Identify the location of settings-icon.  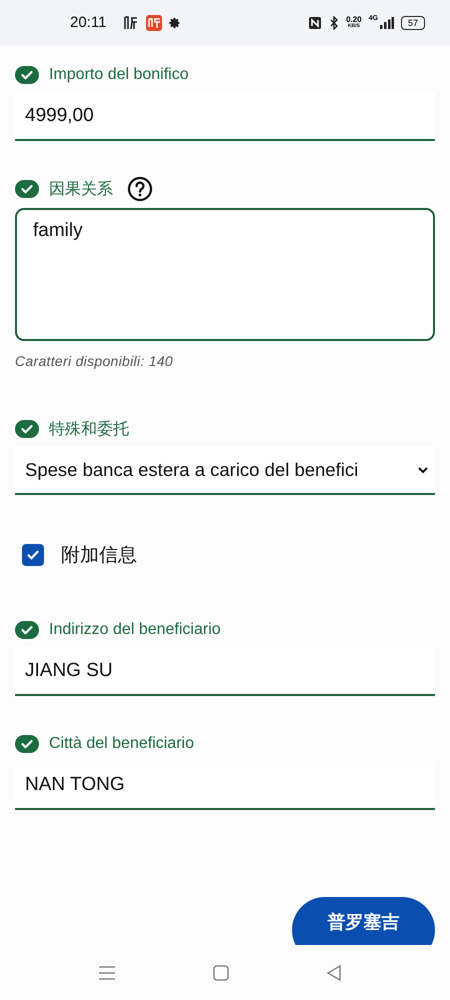
(175, 22).